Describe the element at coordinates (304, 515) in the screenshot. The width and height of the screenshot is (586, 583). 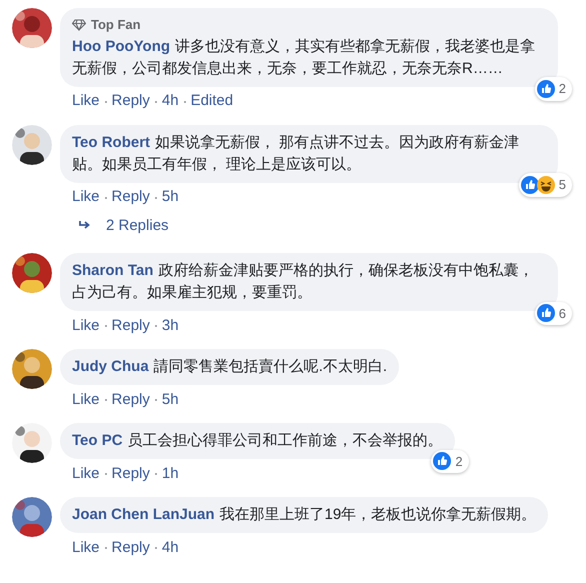
I see `comment-text: Joan Chen LanJuan 我在那里上班了19年，老板也说你拿无薪假期。` at that location.